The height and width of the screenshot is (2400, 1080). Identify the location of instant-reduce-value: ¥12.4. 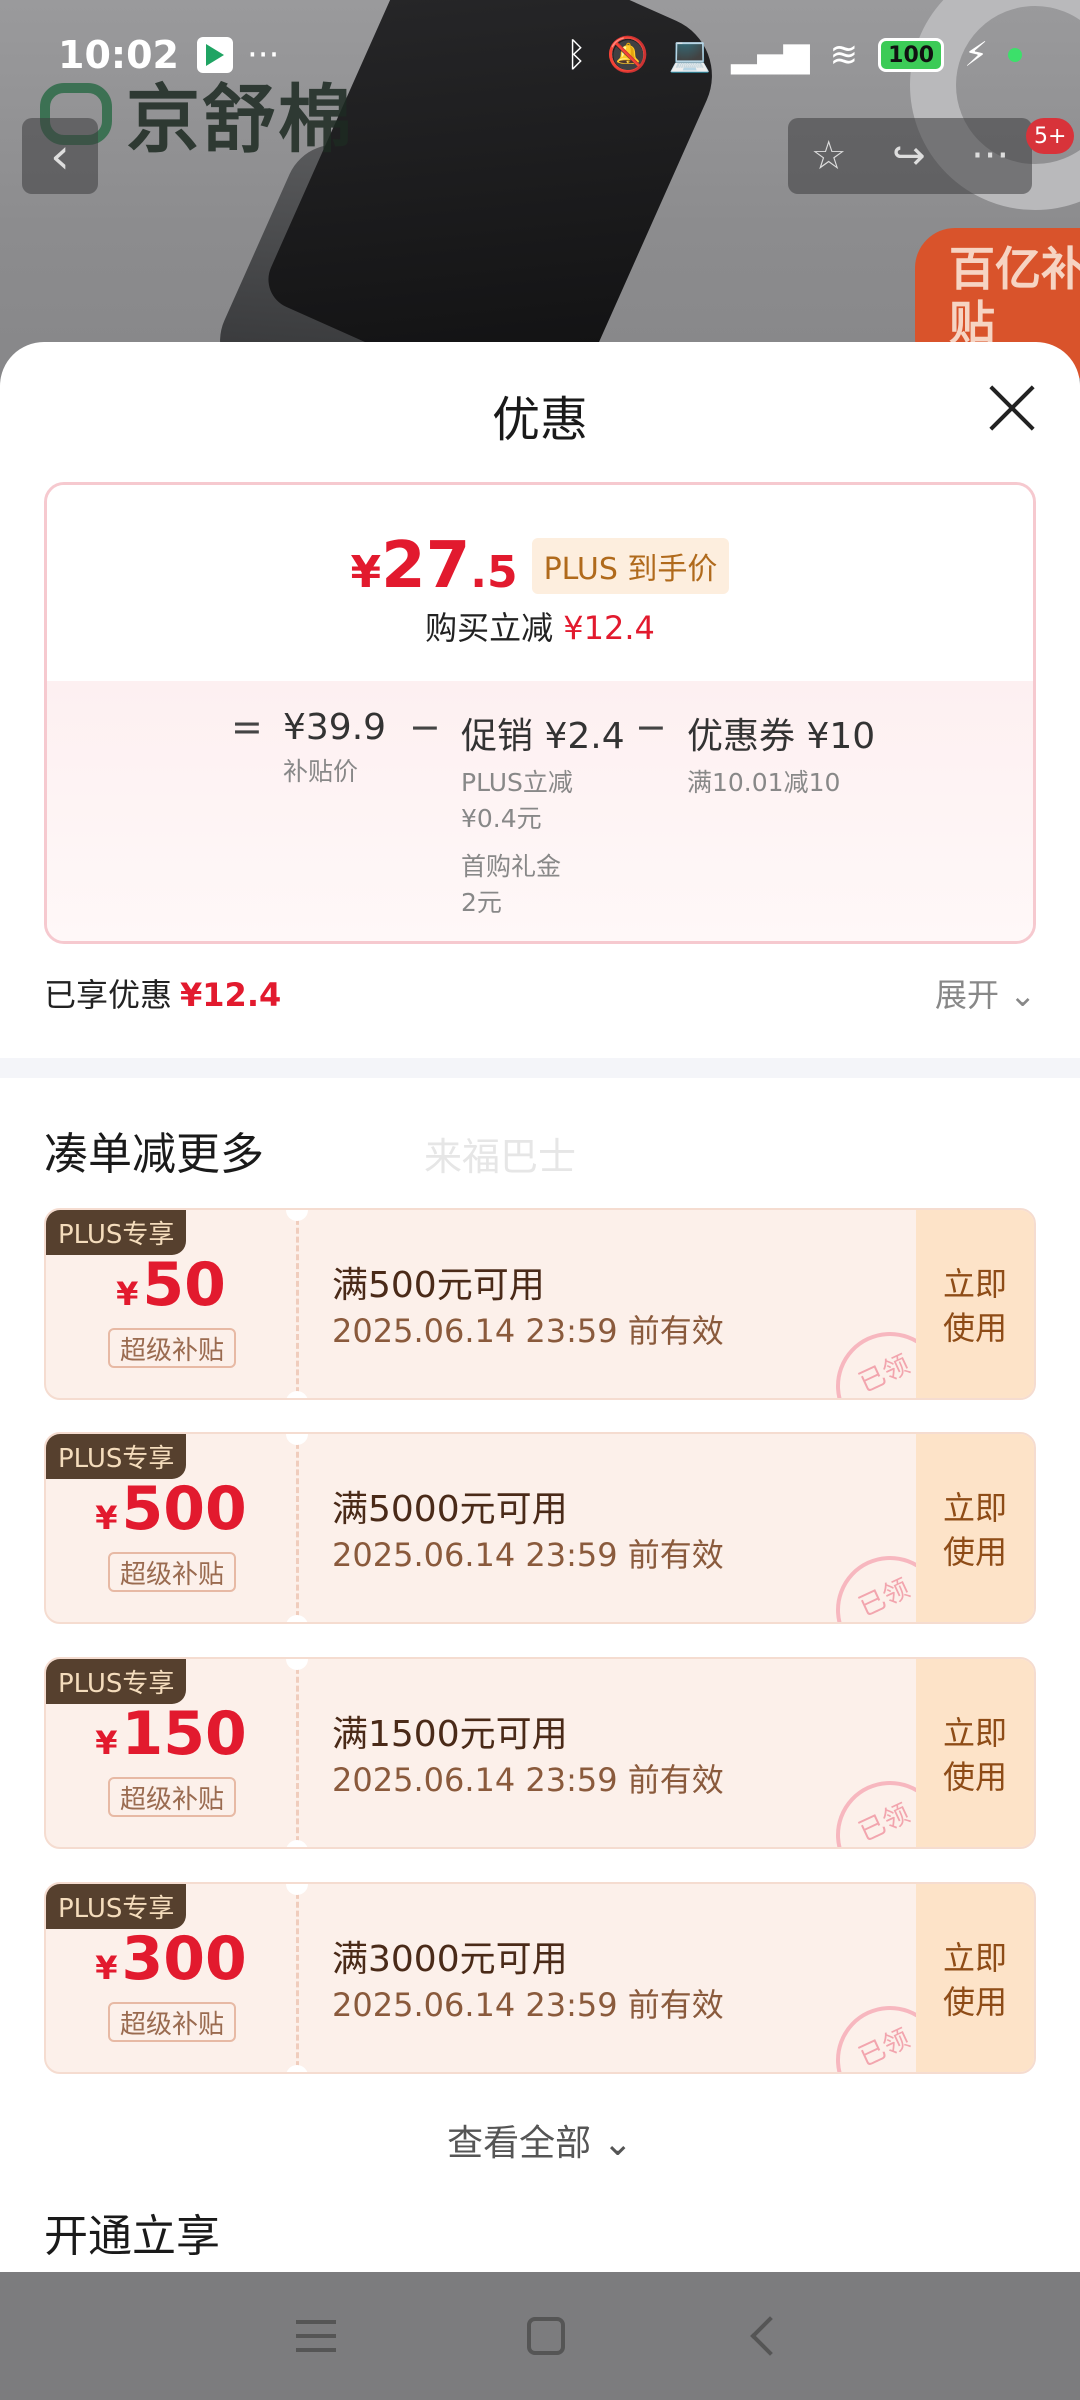
(609, 628).